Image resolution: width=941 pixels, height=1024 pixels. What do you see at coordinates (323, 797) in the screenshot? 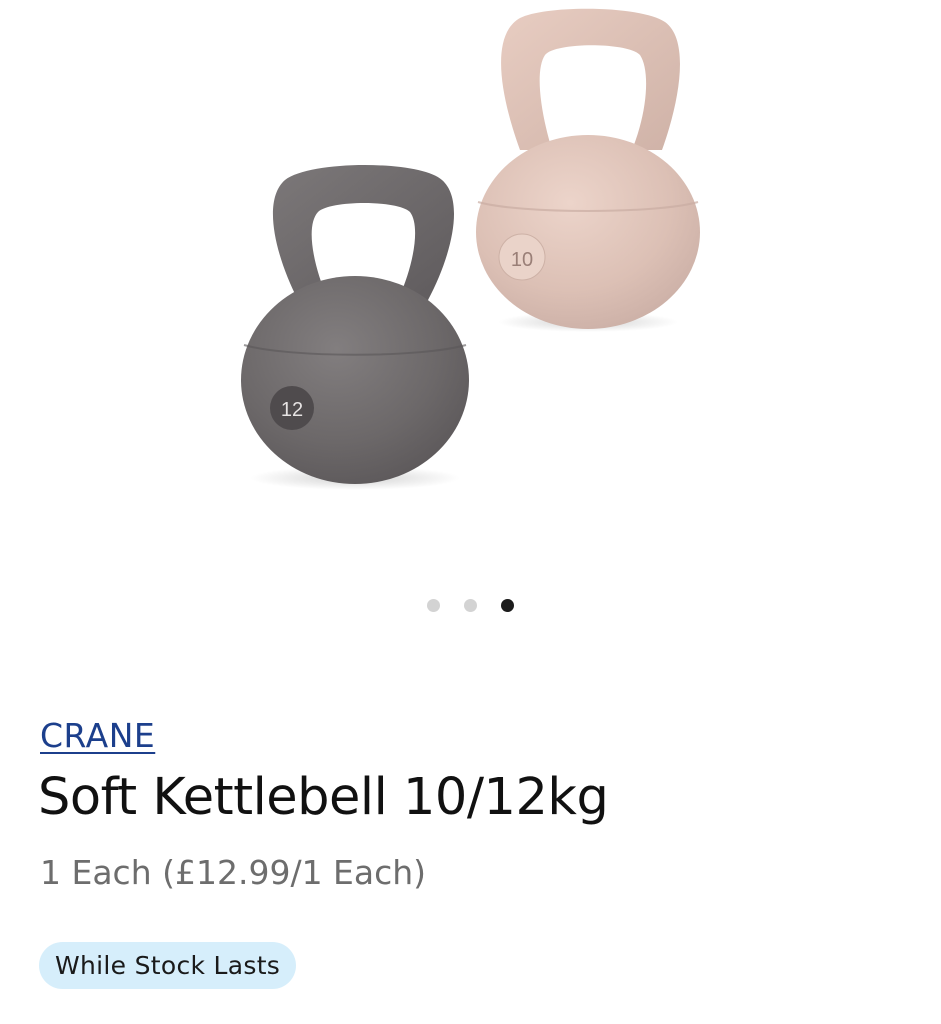
I see `product-title: Soft Kettlebell 10/12kg` at bounding box center [323, 797].